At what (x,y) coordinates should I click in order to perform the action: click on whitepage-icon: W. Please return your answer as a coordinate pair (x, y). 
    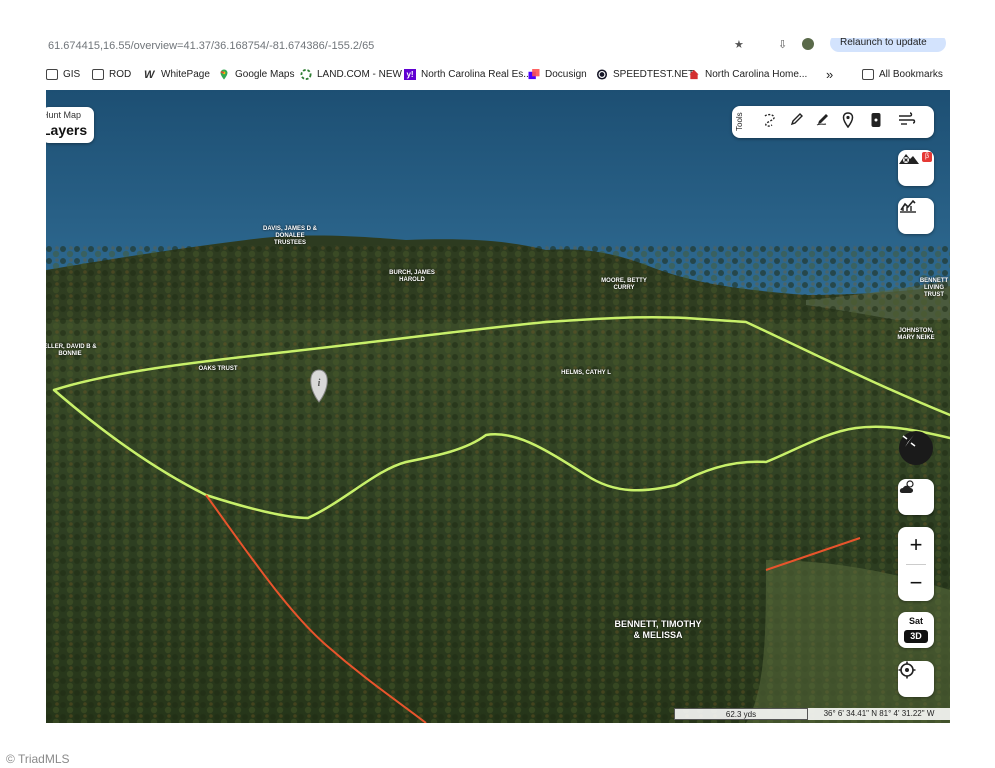
    Looking at the image, I should click on (149, 74).